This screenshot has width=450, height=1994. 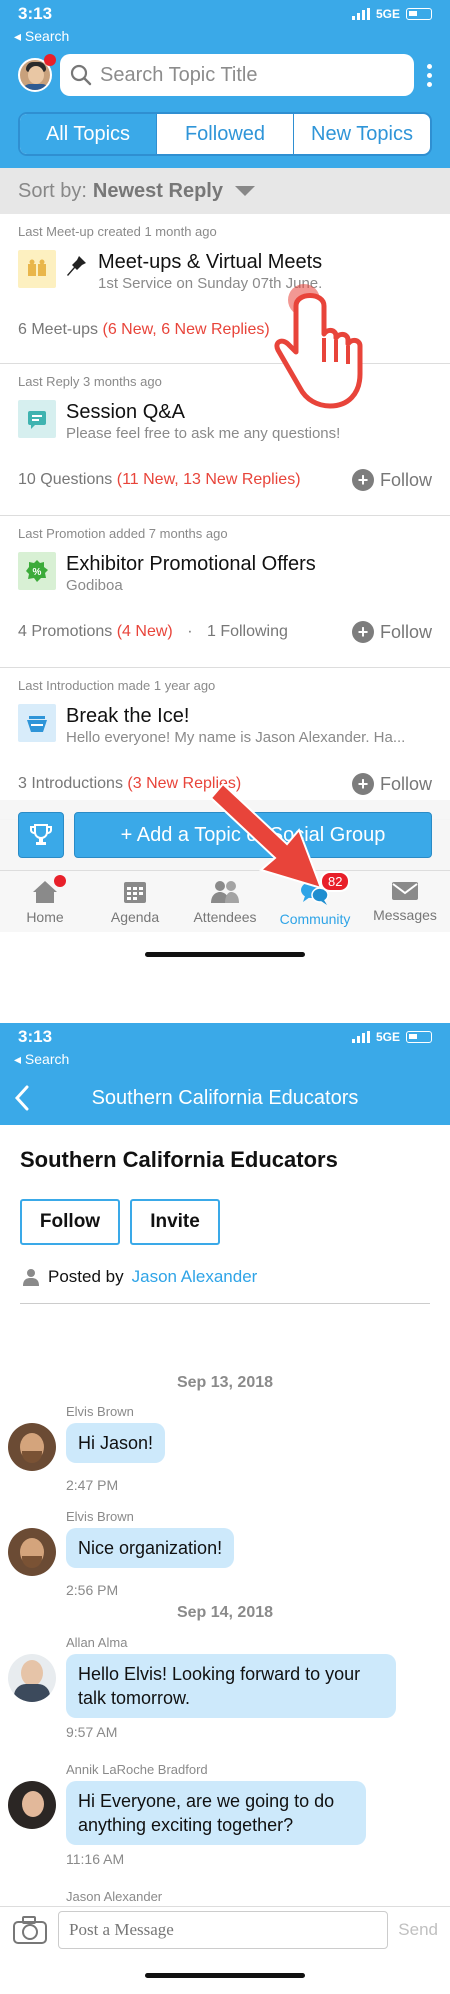 What do you see at coordinates (137, 1769) in the screenshot?
I see `message-author: Annik LaRoche Bradford` at bounding box center [137, 1769].